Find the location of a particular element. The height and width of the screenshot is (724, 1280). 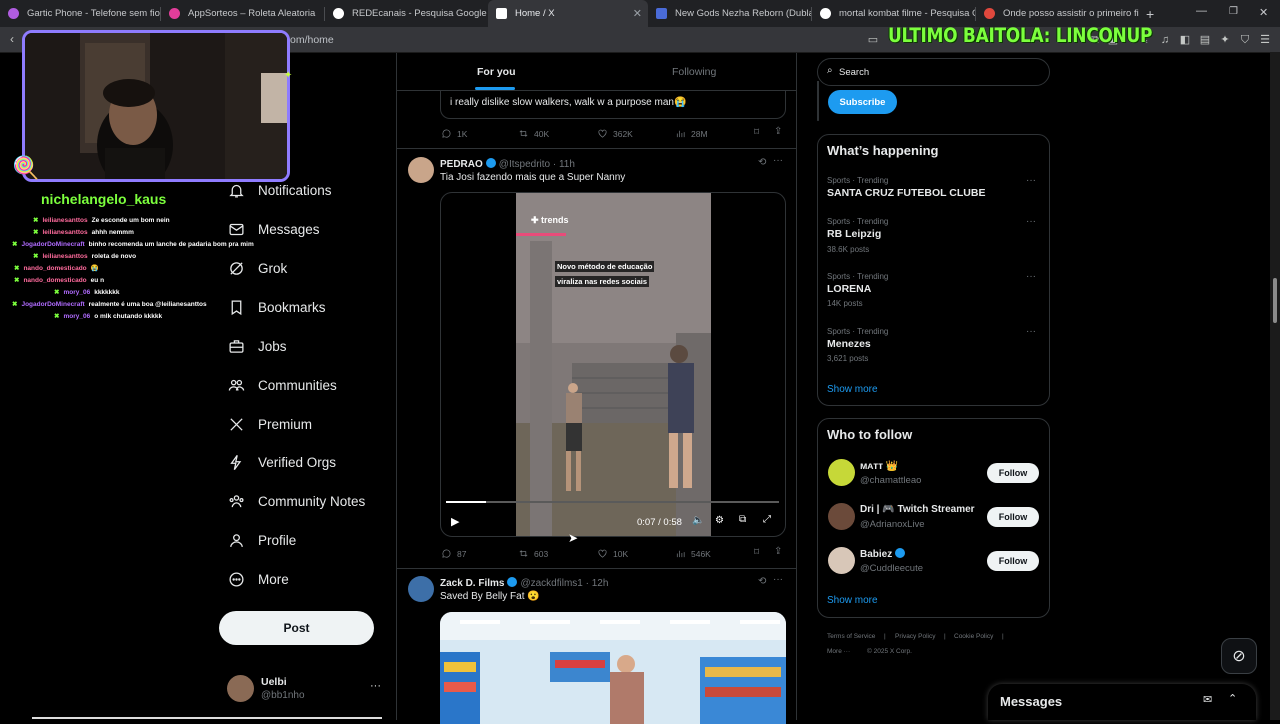

nav-jobs: Jobs is located at coordinates (256, 346).